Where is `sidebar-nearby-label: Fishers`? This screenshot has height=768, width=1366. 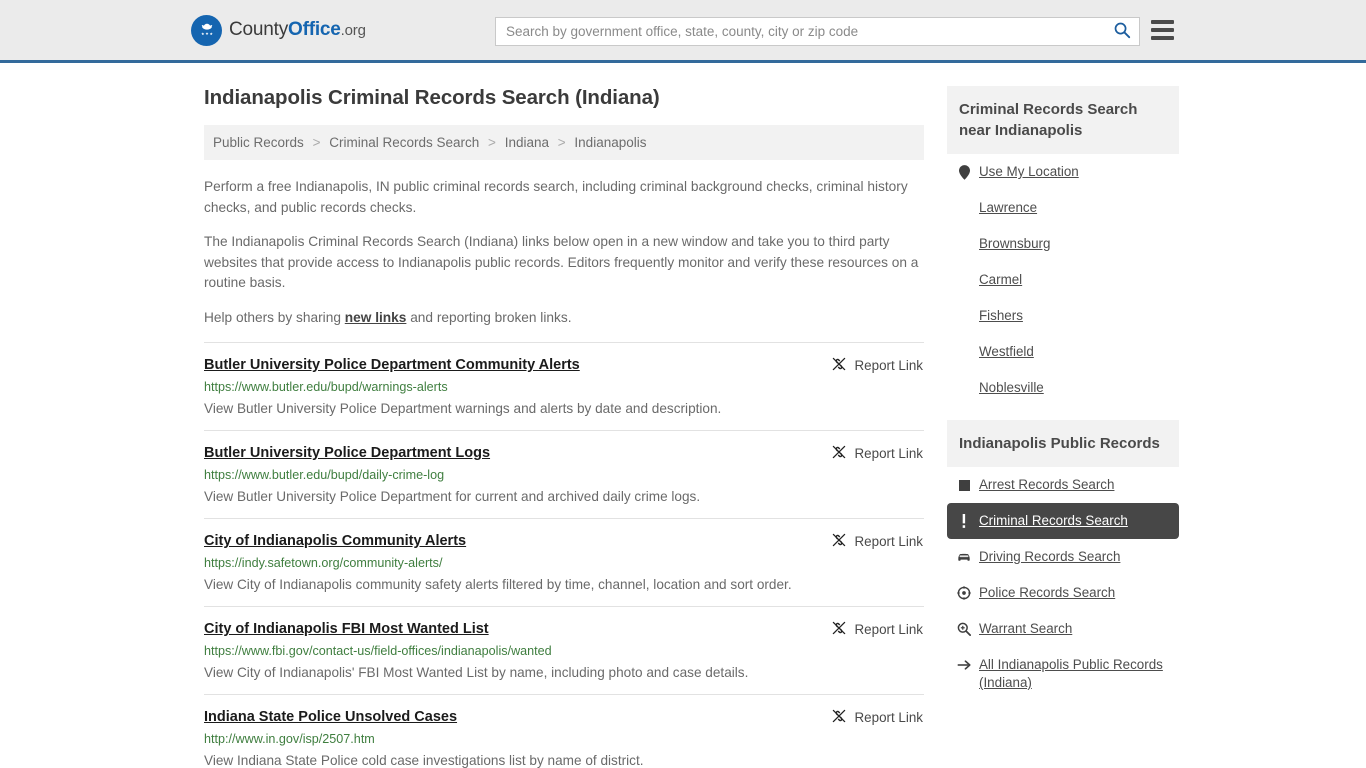
sidebar-nearby-label: Fishers is located at coordinates (1001, 316).